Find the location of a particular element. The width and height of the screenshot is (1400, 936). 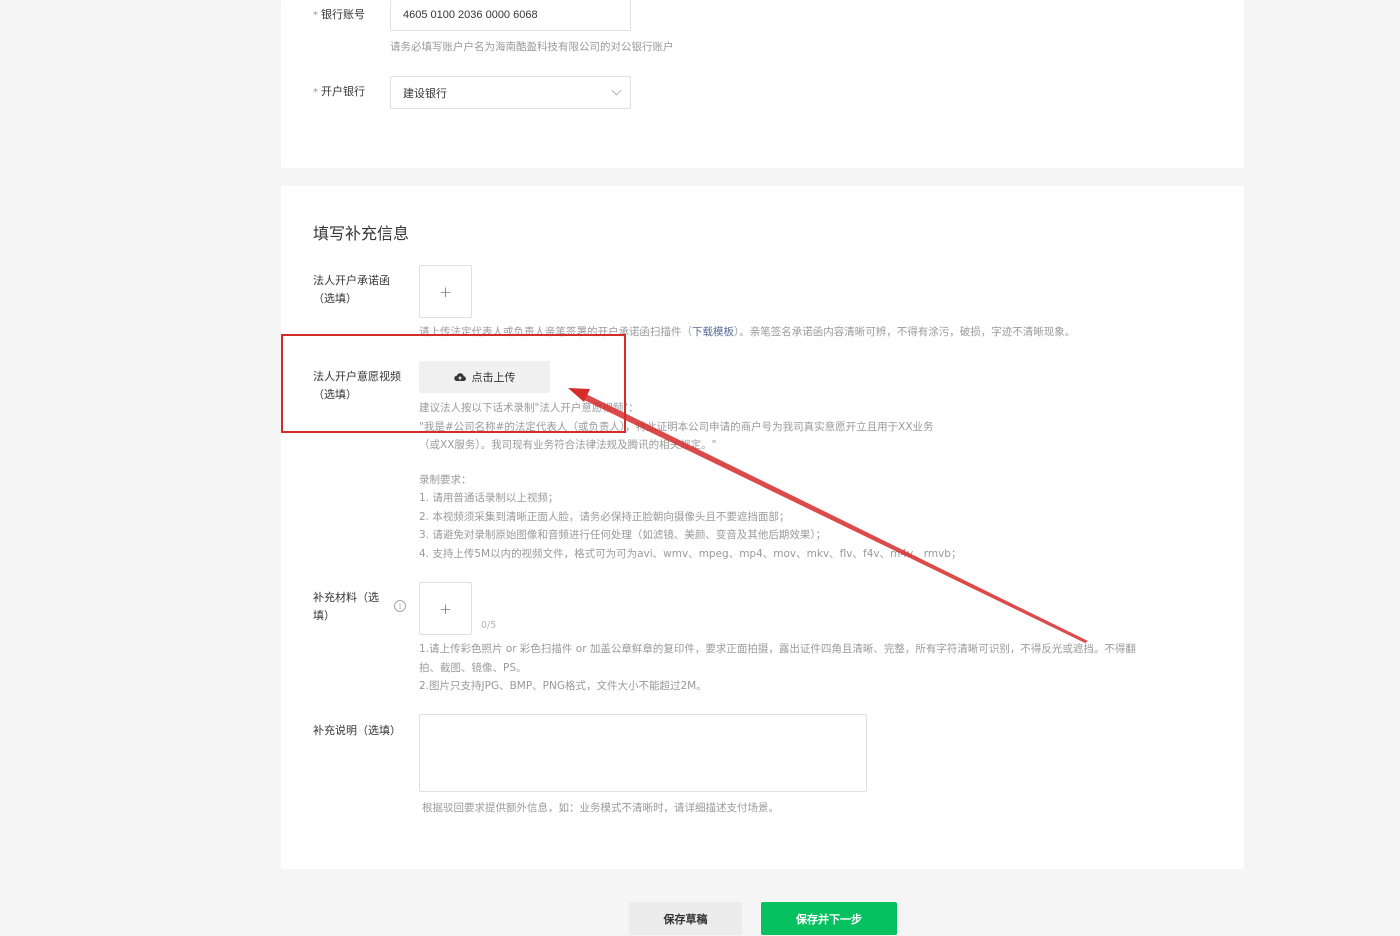

commitment-letter-upload: + is located at coordinates (445, 291).